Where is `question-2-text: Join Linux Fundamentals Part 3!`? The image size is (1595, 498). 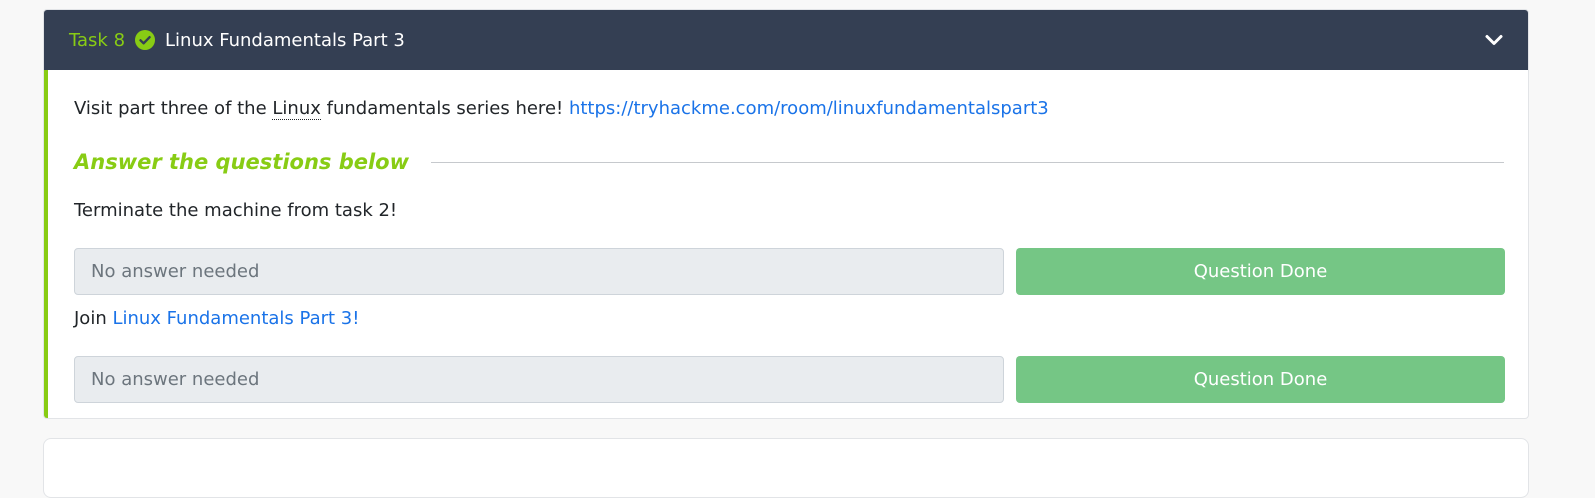 question-2-text: Join Linux Fundamentals Part 3! is located at coordinates (216, 318).